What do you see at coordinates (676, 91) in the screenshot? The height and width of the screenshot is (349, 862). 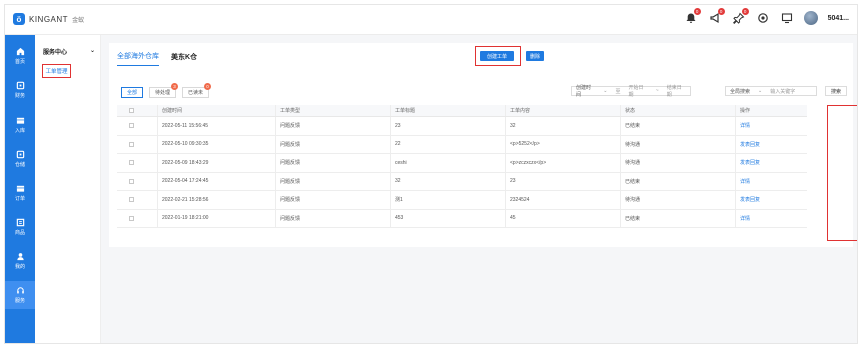 I see `end-date-input: 结束日期` at bounding box center [676, 91].